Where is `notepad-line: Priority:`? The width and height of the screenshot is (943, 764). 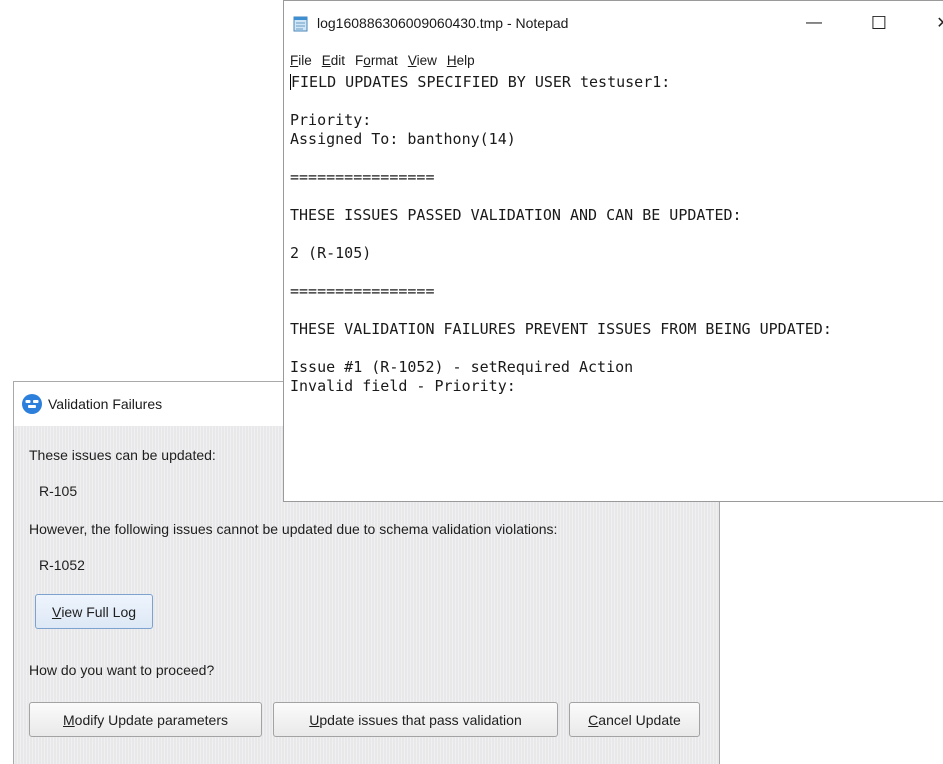
notepad-line: Priority: is located at coordinates (331, 120).